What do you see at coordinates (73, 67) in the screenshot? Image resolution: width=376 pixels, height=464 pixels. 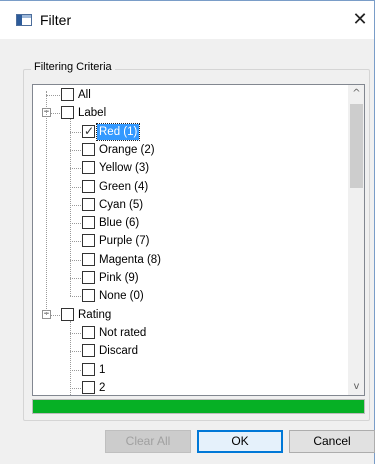 I see `group-label: Filtering Criteria` at bounding box center [73, 67].